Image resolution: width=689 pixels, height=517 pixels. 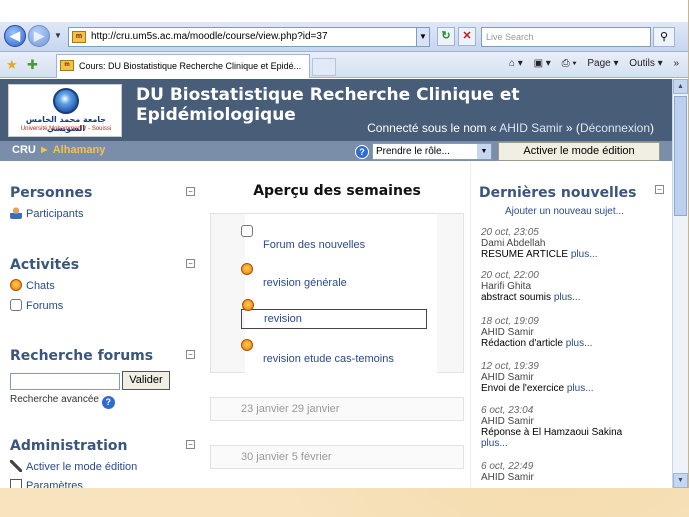 I want to click on forums-link: Forums, so click(x=36, y=305).